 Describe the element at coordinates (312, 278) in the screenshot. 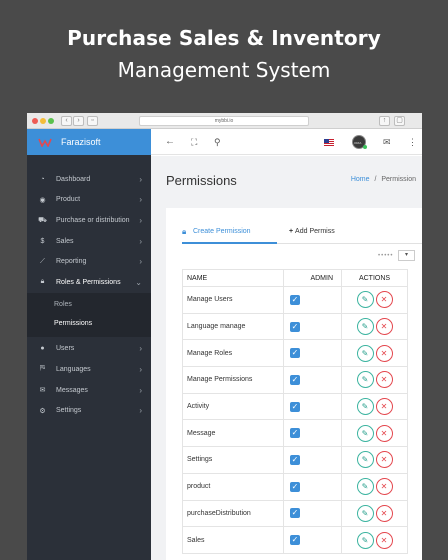

I see `column-header-admin: ADMIN` at that location.